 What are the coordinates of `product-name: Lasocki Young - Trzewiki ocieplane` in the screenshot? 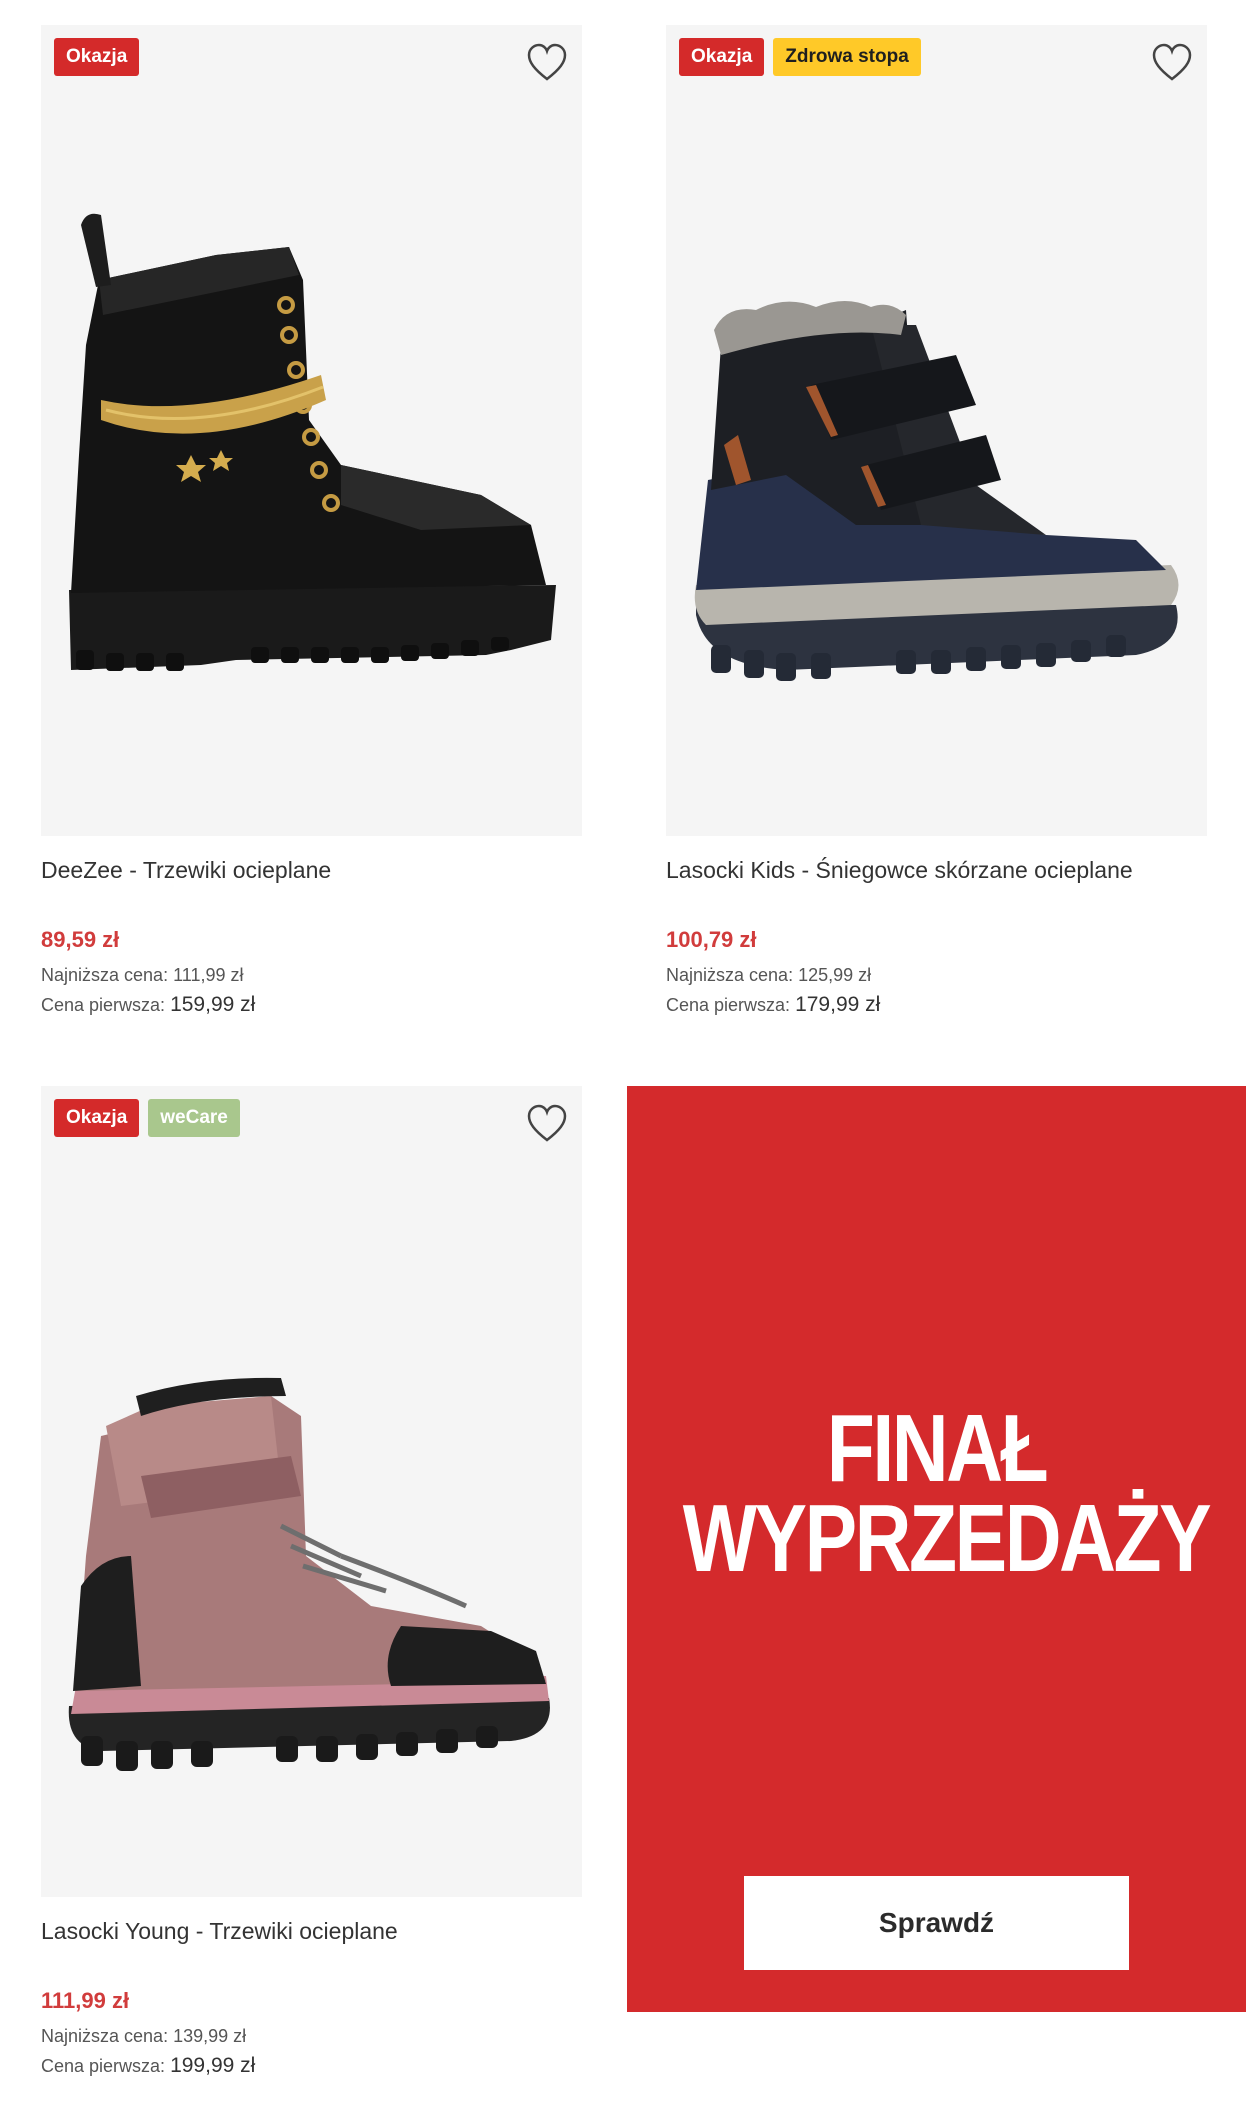 It's located at (311, 1931).